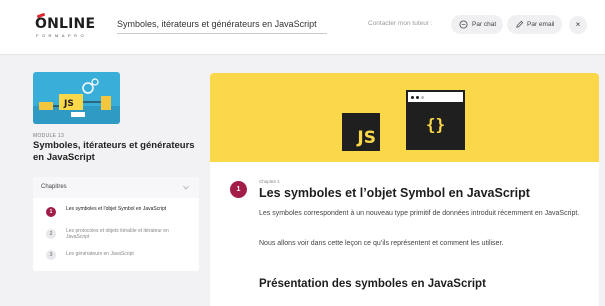  What do you see at coordinates (302, 54) in the screenshot?
I see `top-bar-divider` at bounding box center [302, 54].